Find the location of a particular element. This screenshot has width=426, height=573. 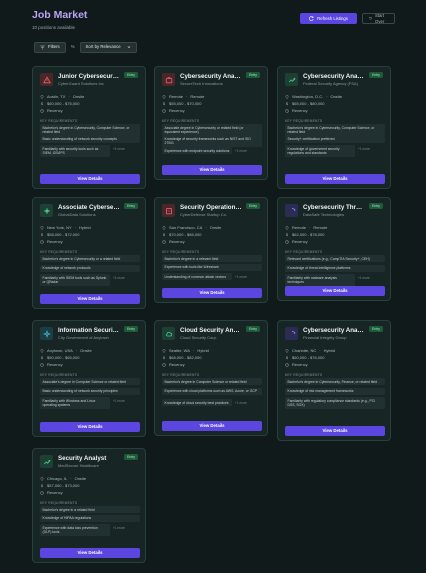

sparkle-icon is located at coordinates (46, 333).